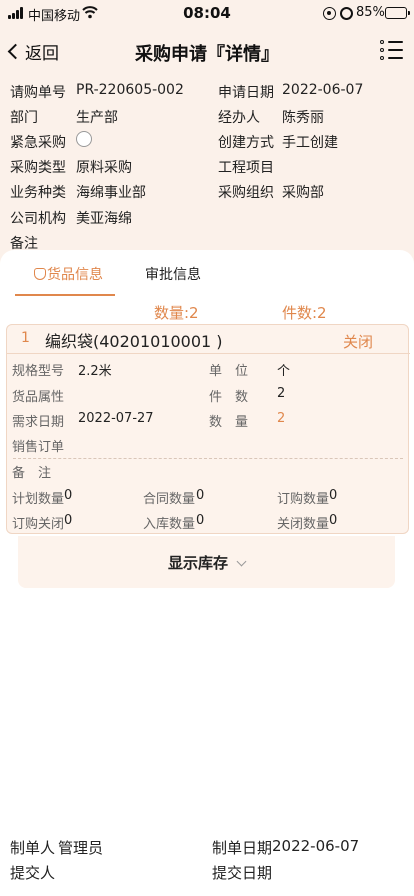  What do you see at coordinates (323, 90) in the screenshot?
I see `apply-date-value: 2022-06-07` at bounding box center [323, 90].